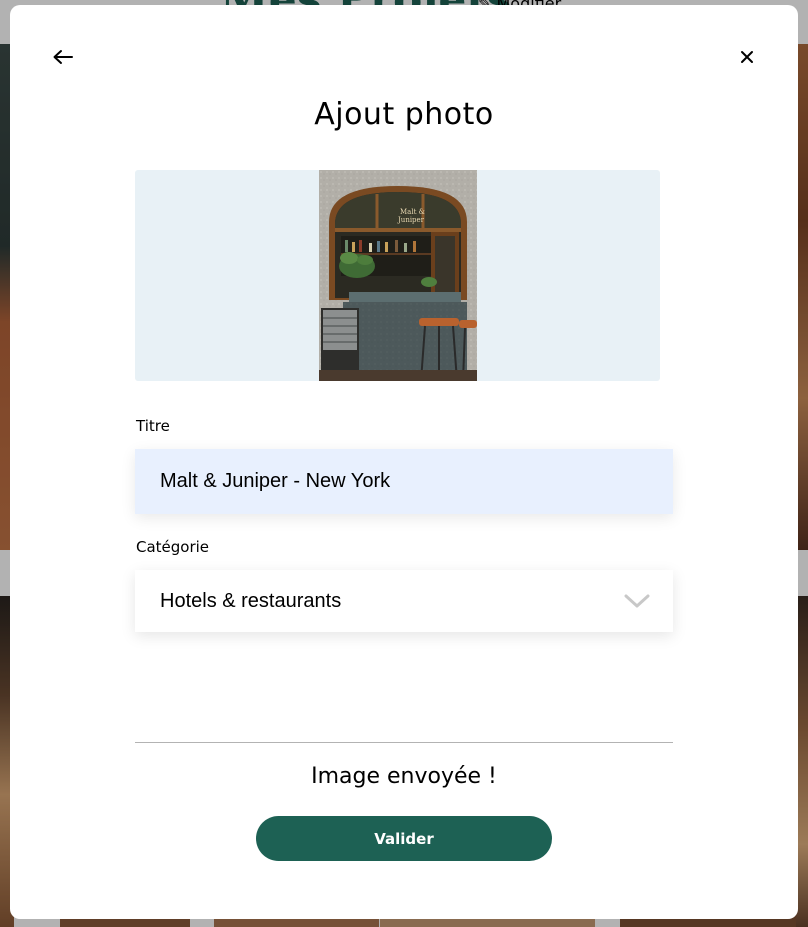  I want to click on modal-title: Ajout photo, so click(404, 115).